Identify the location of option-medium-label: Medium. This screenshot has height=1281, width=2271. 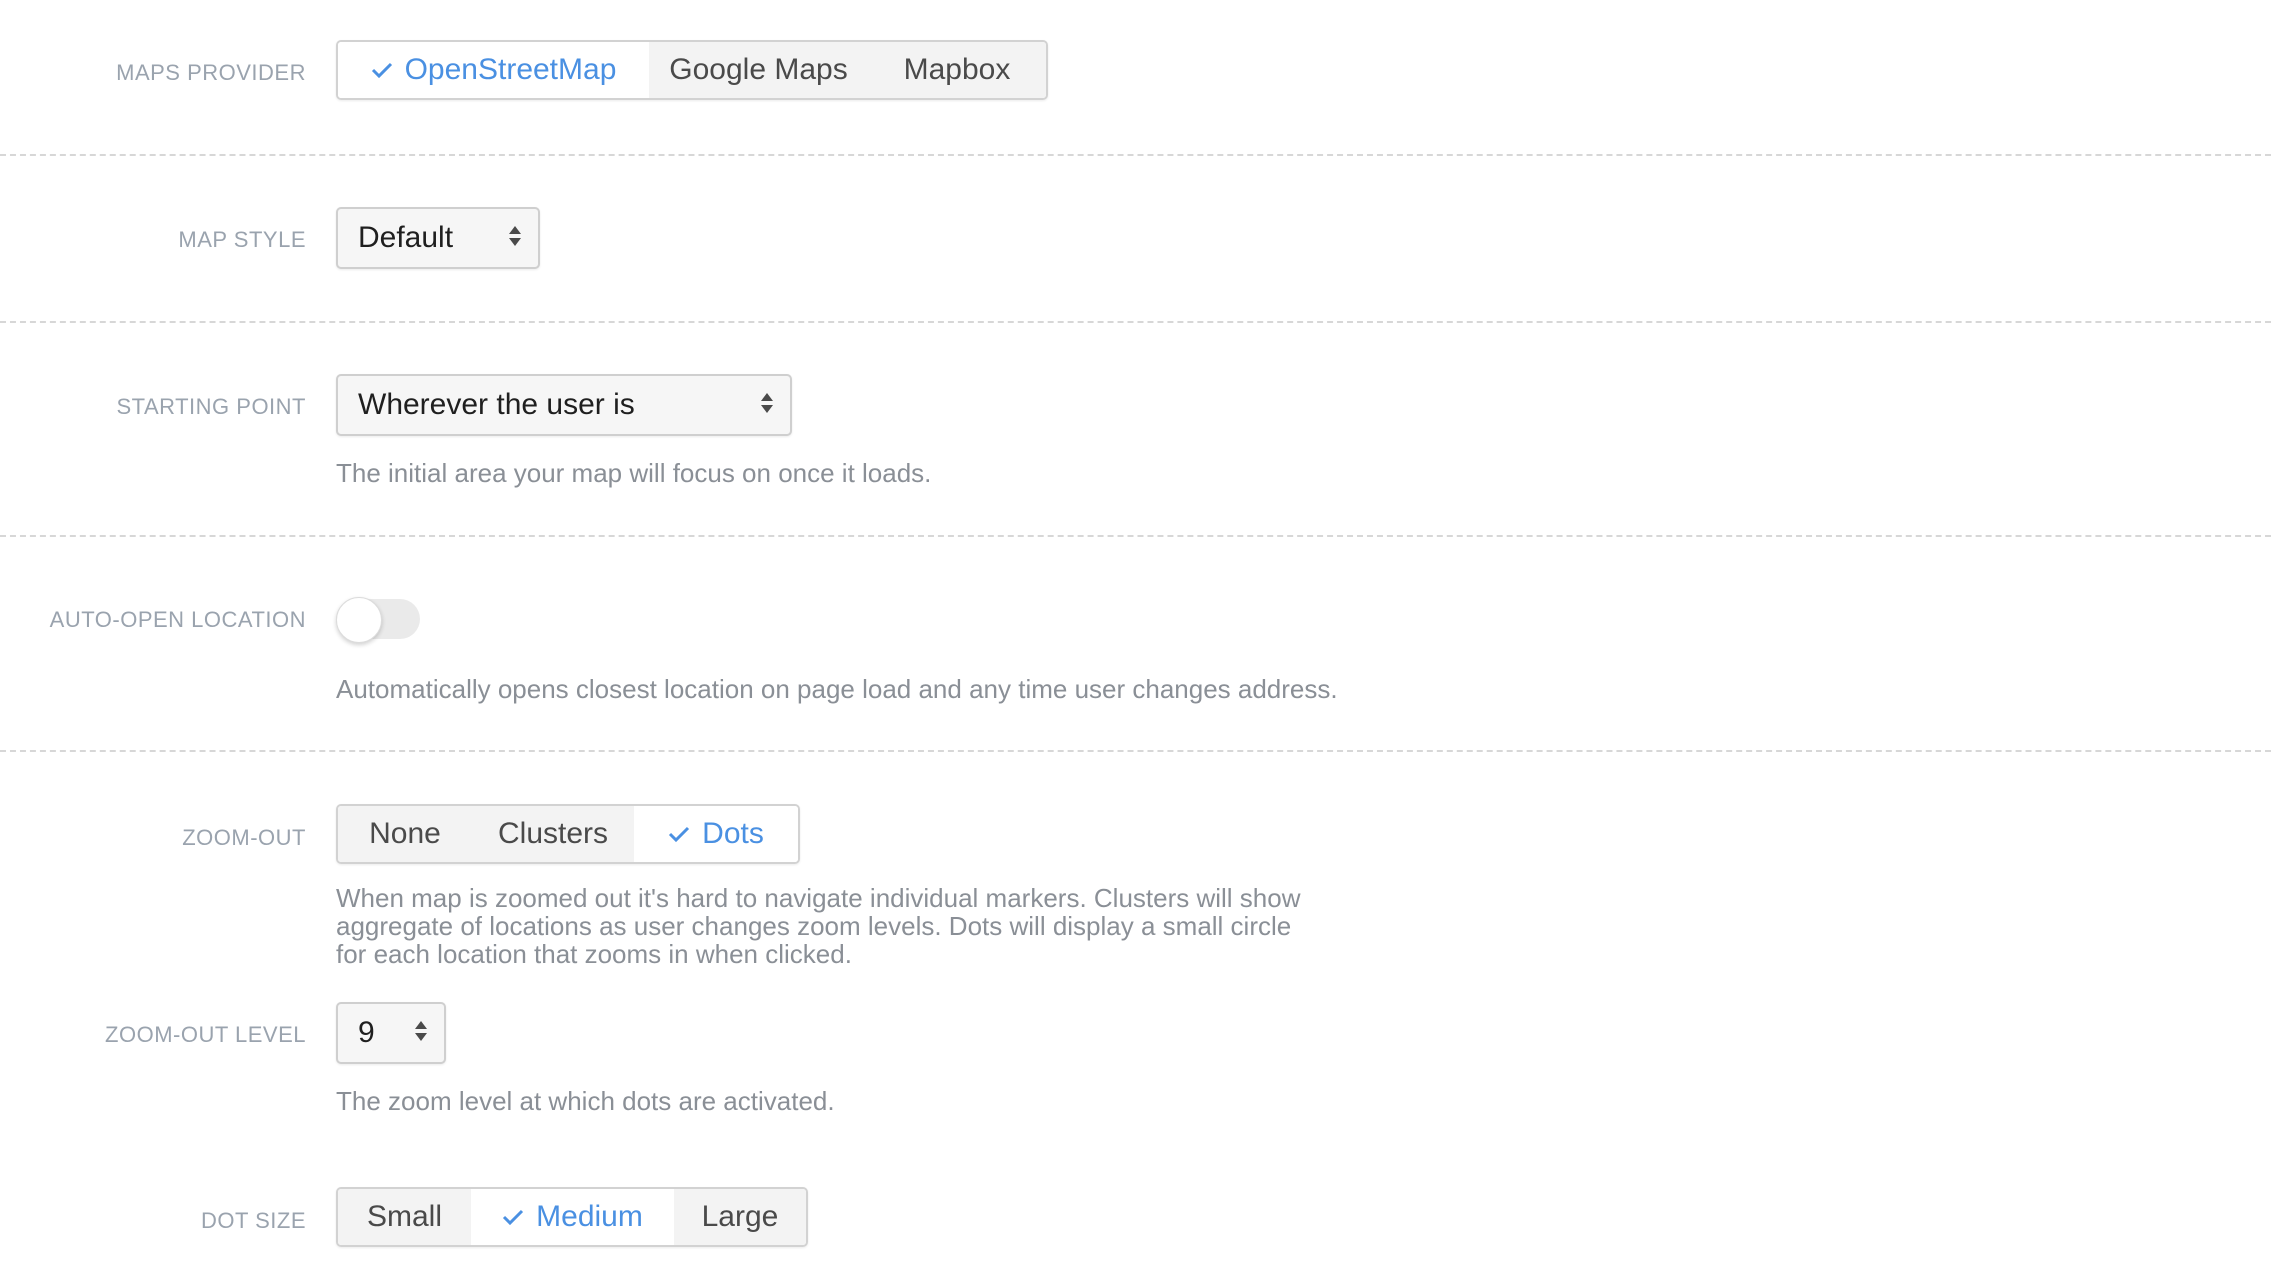
(589, 1216).